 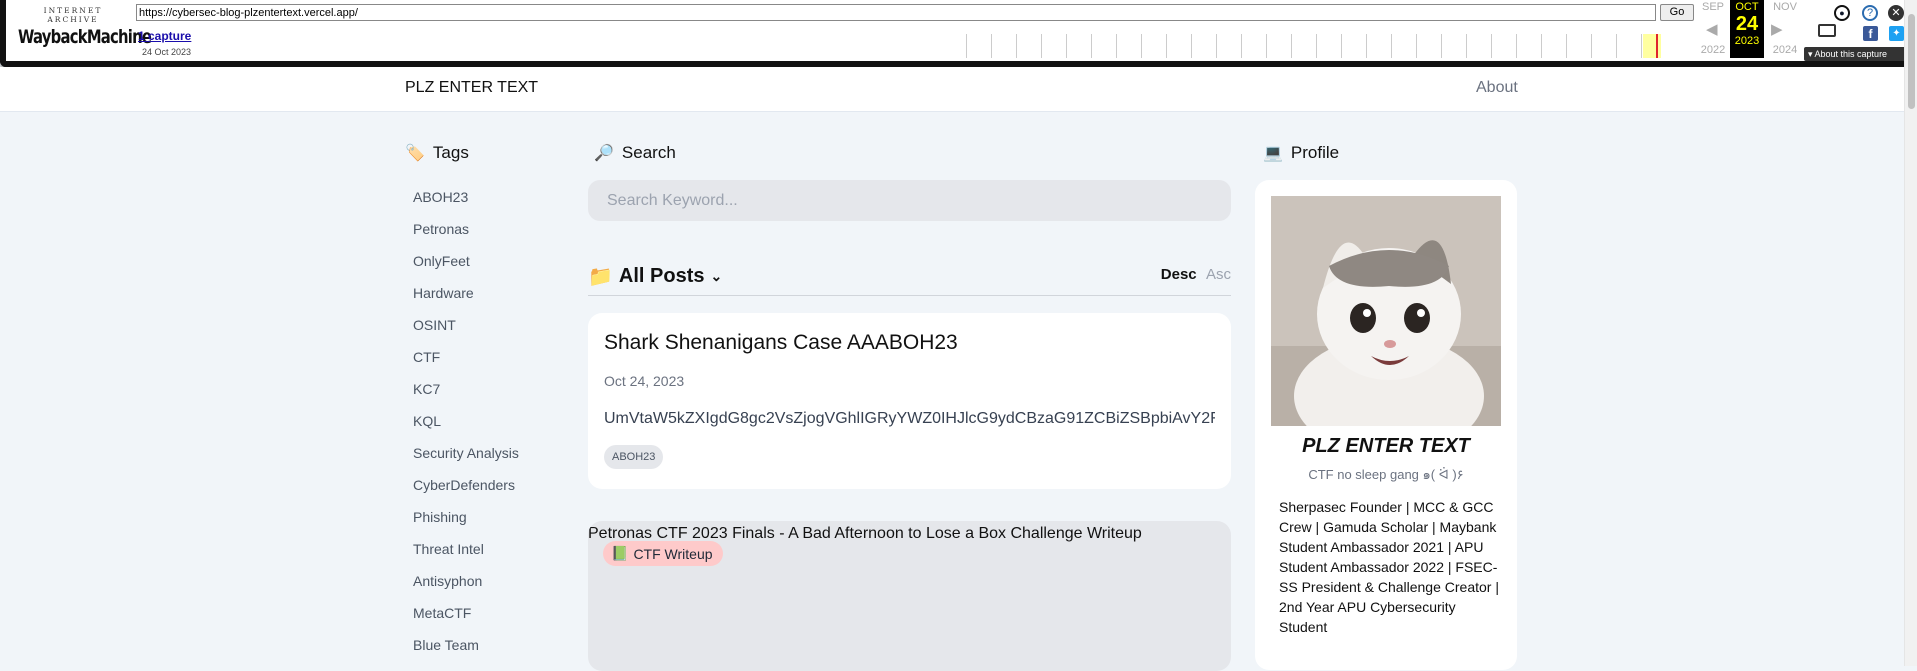 I want to click on tag-item: KC7, so click(x=466, y=396).